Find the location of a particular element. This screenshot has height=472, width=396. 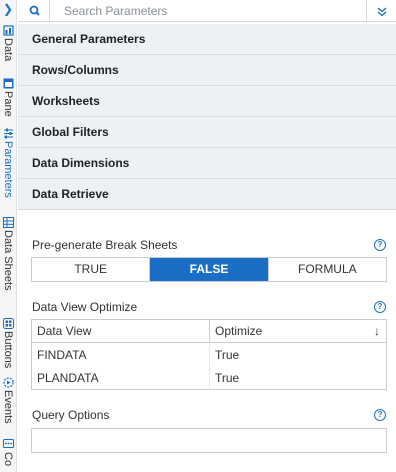

rail-item-pane: Pane is located at coordinates (8, 97).